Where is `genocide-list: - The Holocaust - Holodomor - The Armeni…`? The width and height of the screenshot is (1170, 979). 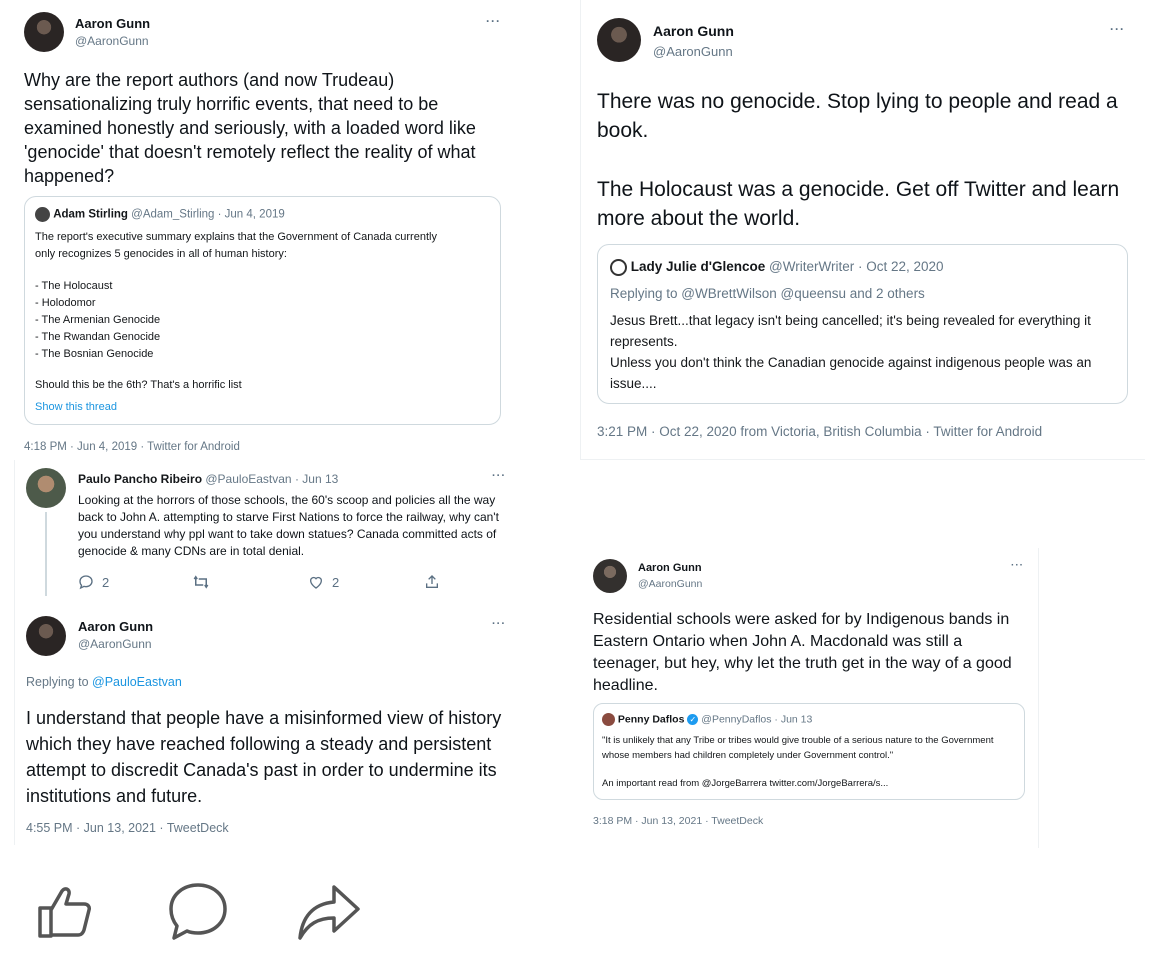
genocide-list: - The Holocaust - Holodomor - The Armeni… is located at coordinates (97, 320).